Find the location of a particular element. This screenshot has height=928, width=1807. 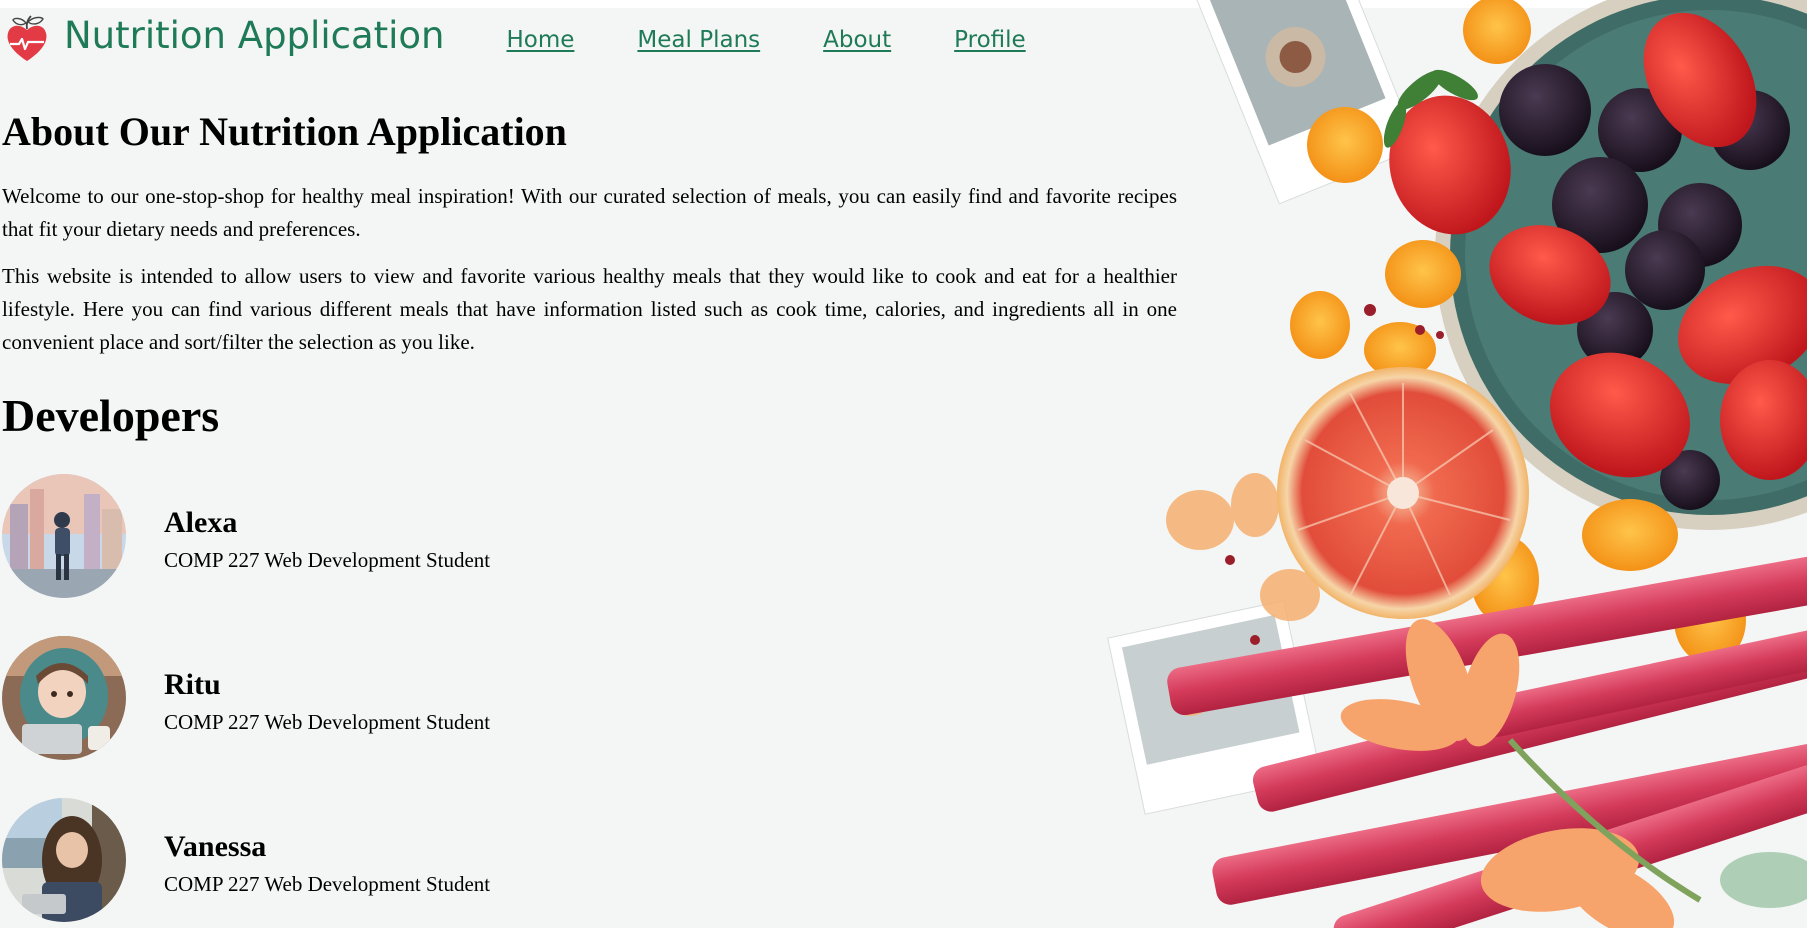

developer-card: Ritu COMP 227 Web Development Student is located at coordinates (589, 698).